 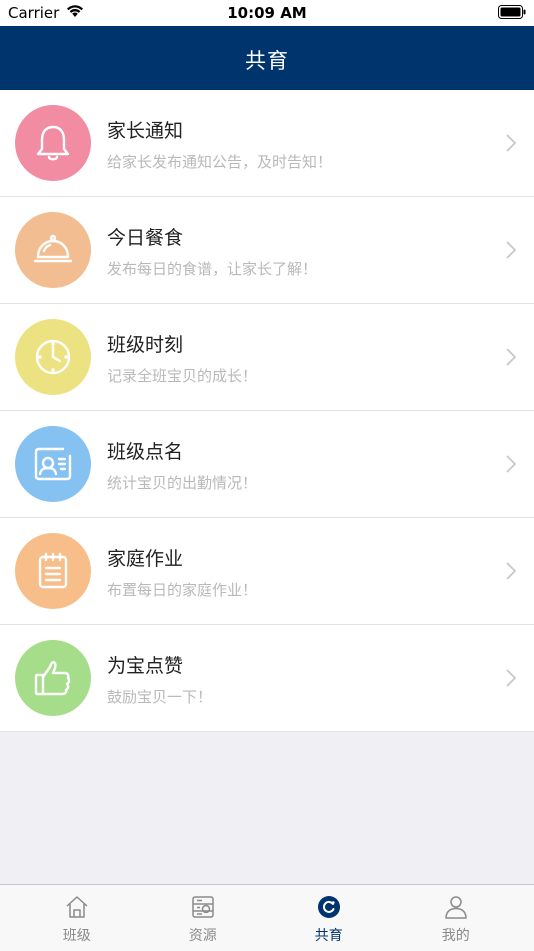 What do you see at coordinates (182, 376) in the screenshot?
I see `item-subtitle: 记录全班宝贝的成长！` at bounding box center [182, 376].